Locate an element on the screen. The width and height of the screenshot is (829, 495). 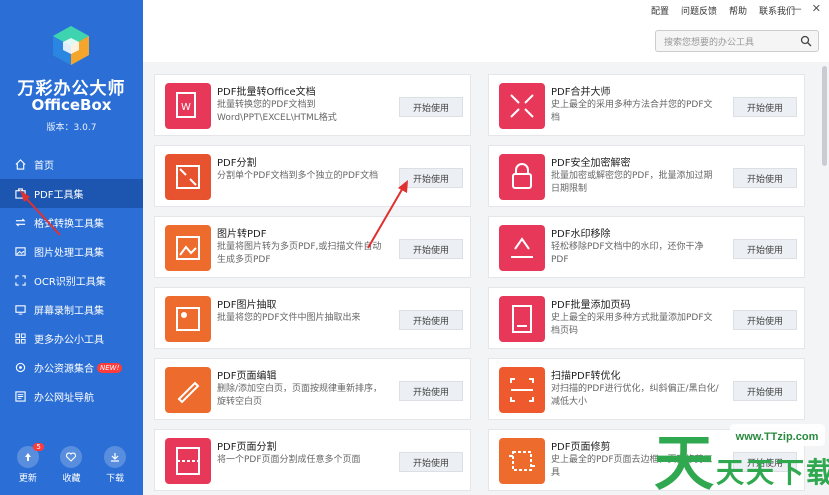
sidebar-item-label: 首页 is located at coordinates (44, 166).